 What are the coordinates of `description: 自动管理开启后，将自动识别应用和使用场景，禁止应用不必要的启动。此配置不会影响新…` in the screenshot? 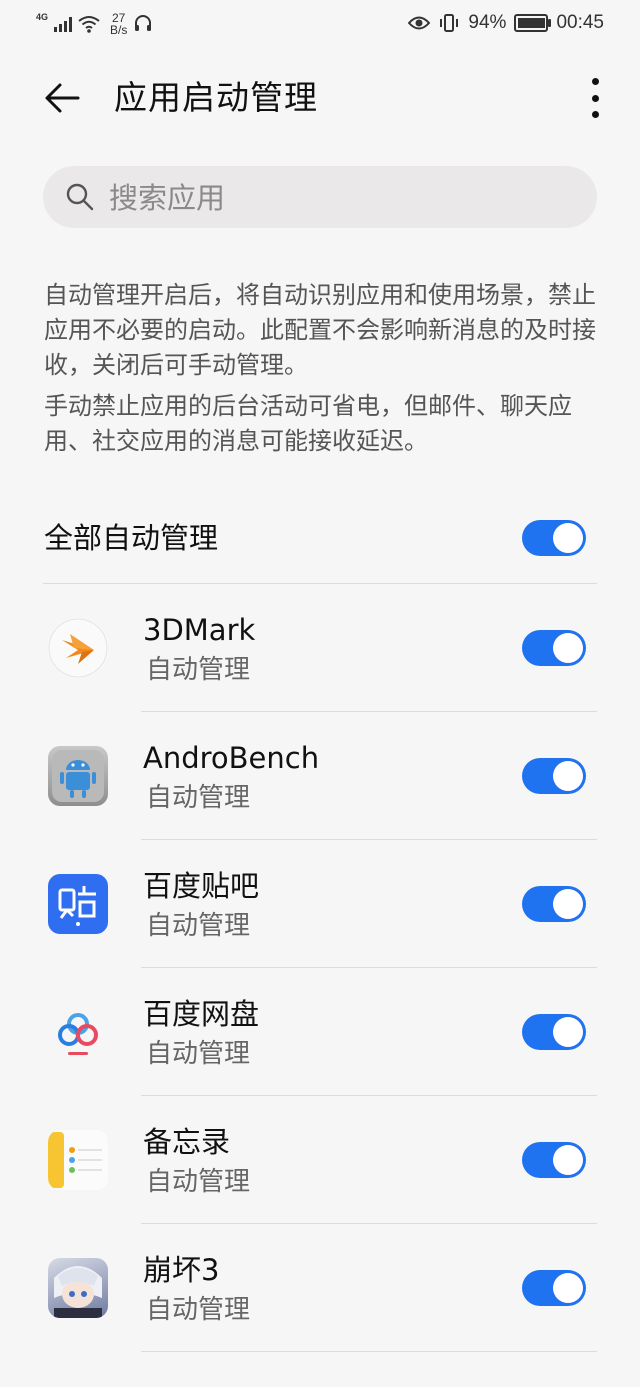 It's located at (320, 371).